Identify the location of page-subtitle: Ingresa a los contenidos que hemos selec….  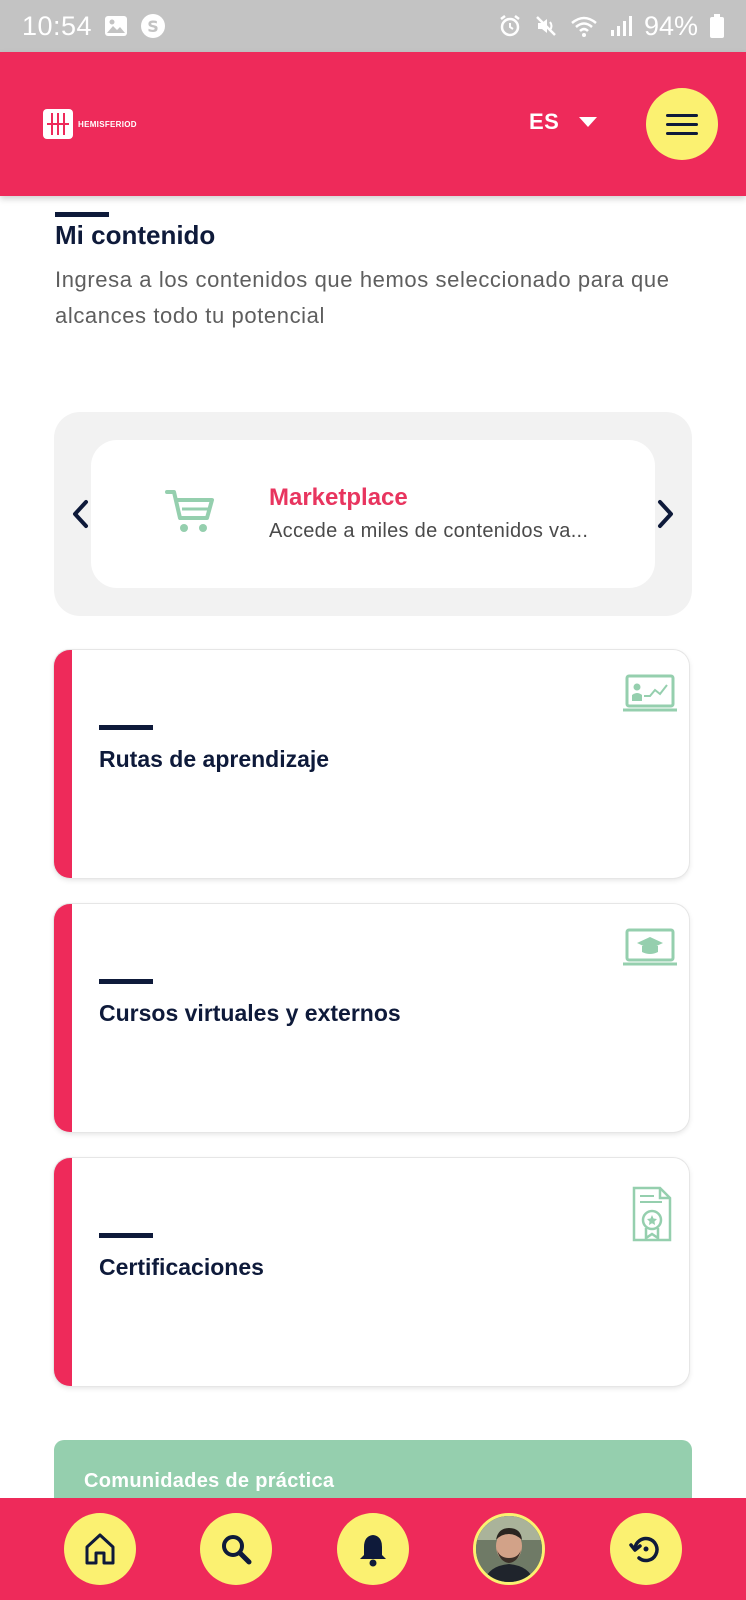
(362, 297).